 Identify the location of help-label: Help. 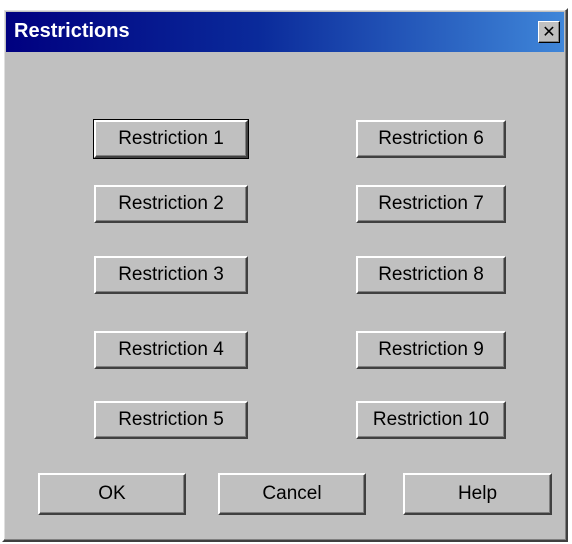
(477, 493).